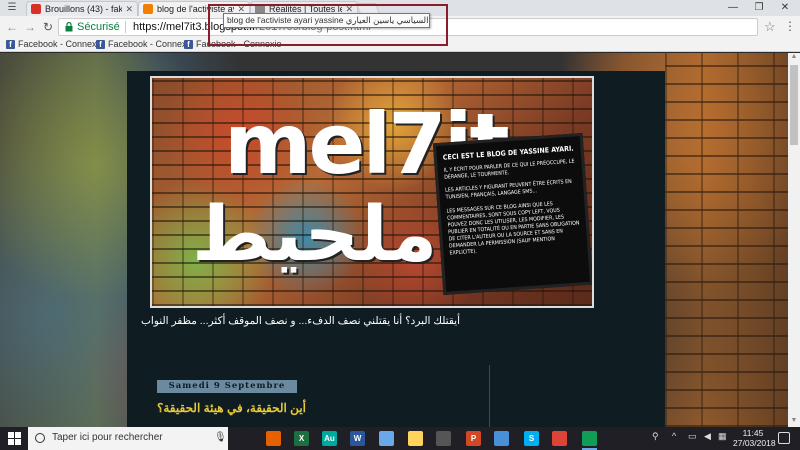 This screenshot has width=800, height=450. What do you see at coordinates (559, 438) in the screenshot?
I see `chrome-icon` at bounding box center [559, 438].